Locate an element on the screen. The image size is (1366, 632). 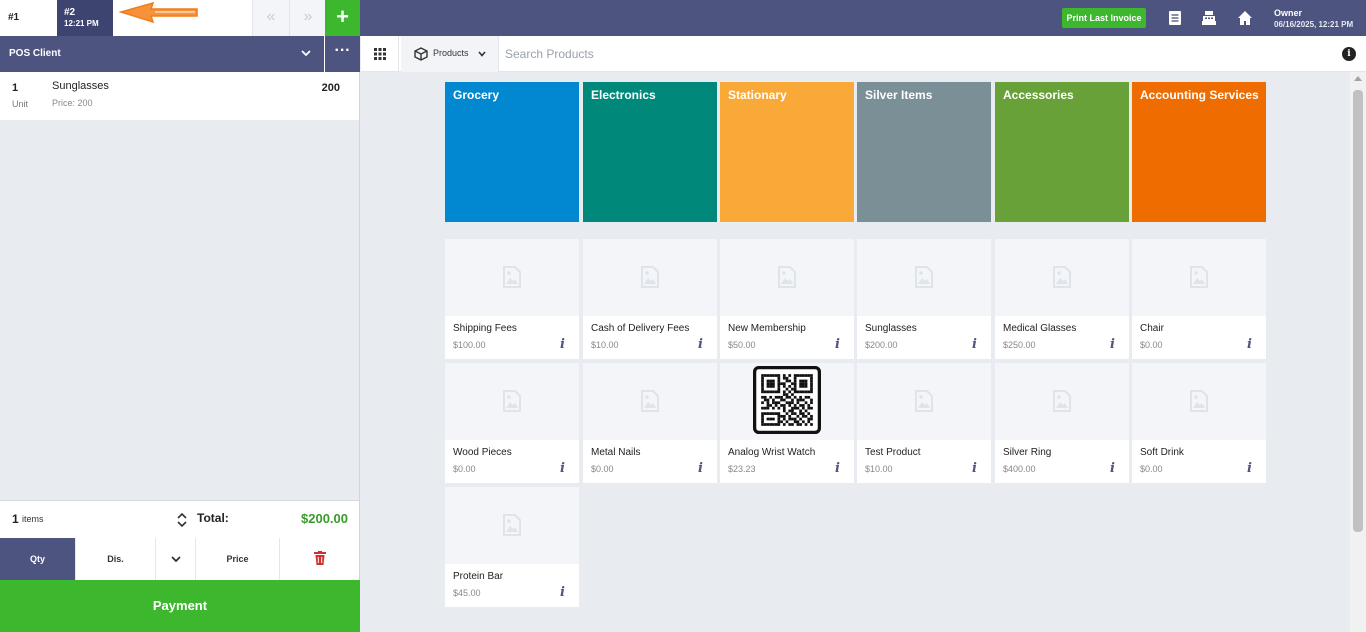
category-name: Accounting Services is located at coordinates (1199, 95).